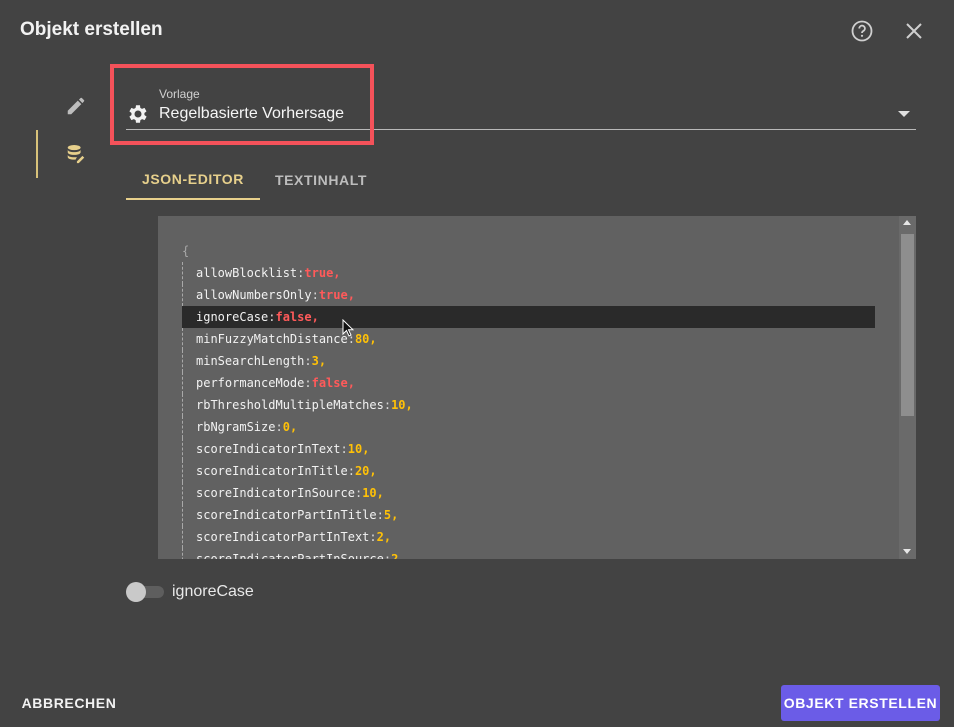 This screenshot has height=727, width=954. Describe the element at coordinates (528, 471) in the screenshot. I see `json-line: scoreIndicatorInTitle:20,` at that location.